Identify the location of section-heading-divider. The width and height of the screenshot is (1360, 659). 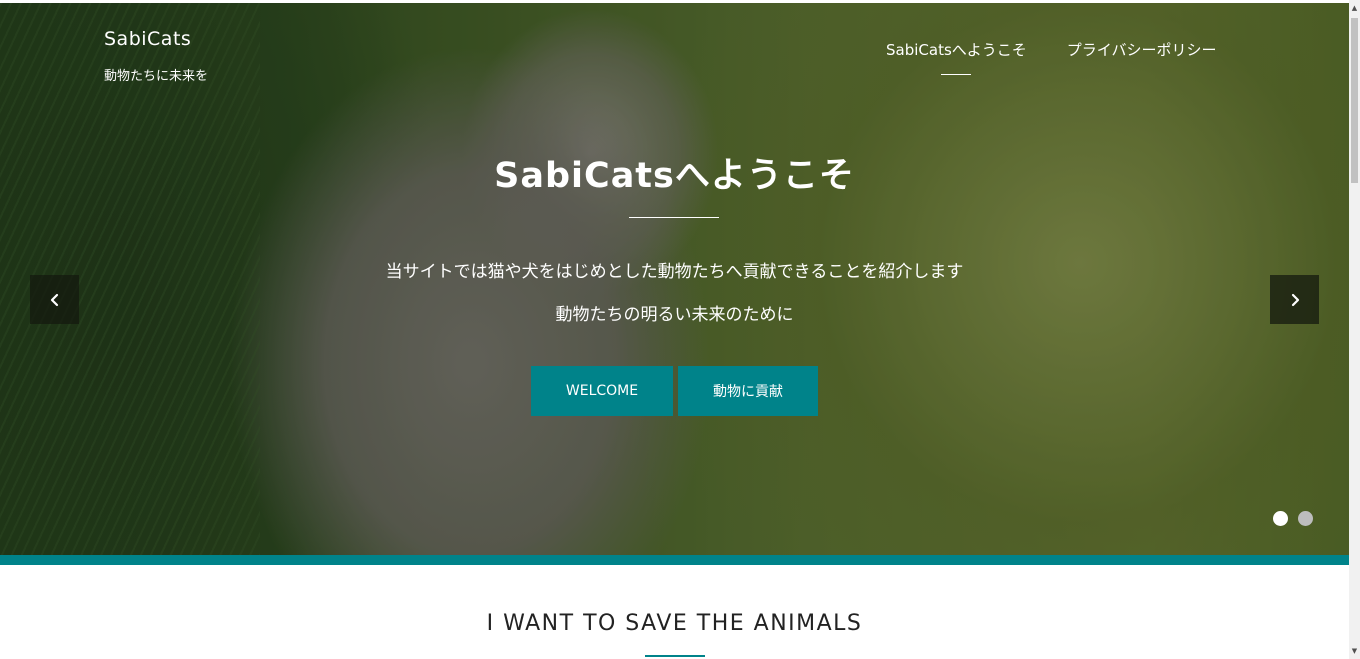
(675, 656).